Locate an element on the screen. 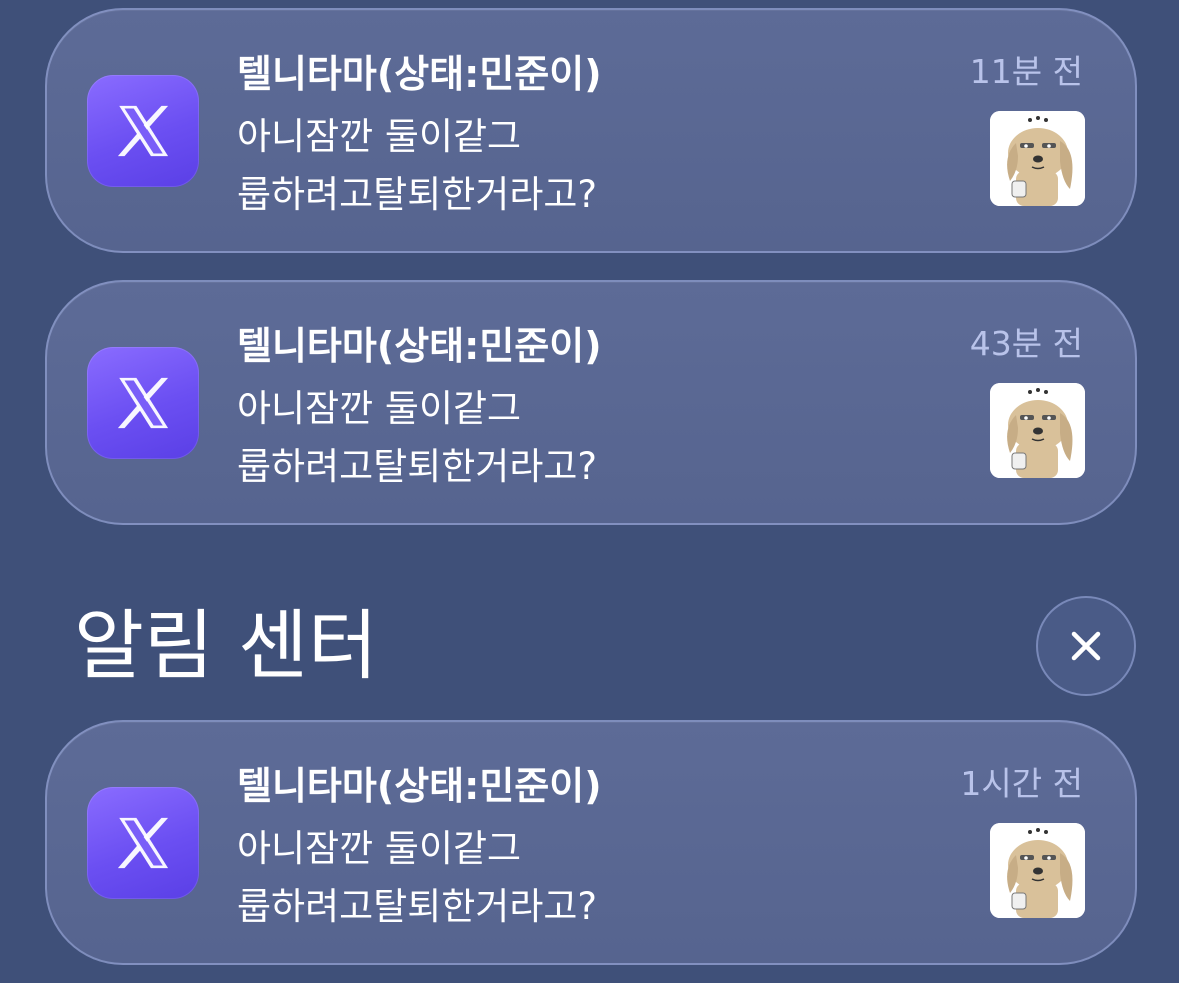 Image resolution: width=1179 pixels, height=983 pixels. clear-notifications-button is located at coordinates (1086, 646).